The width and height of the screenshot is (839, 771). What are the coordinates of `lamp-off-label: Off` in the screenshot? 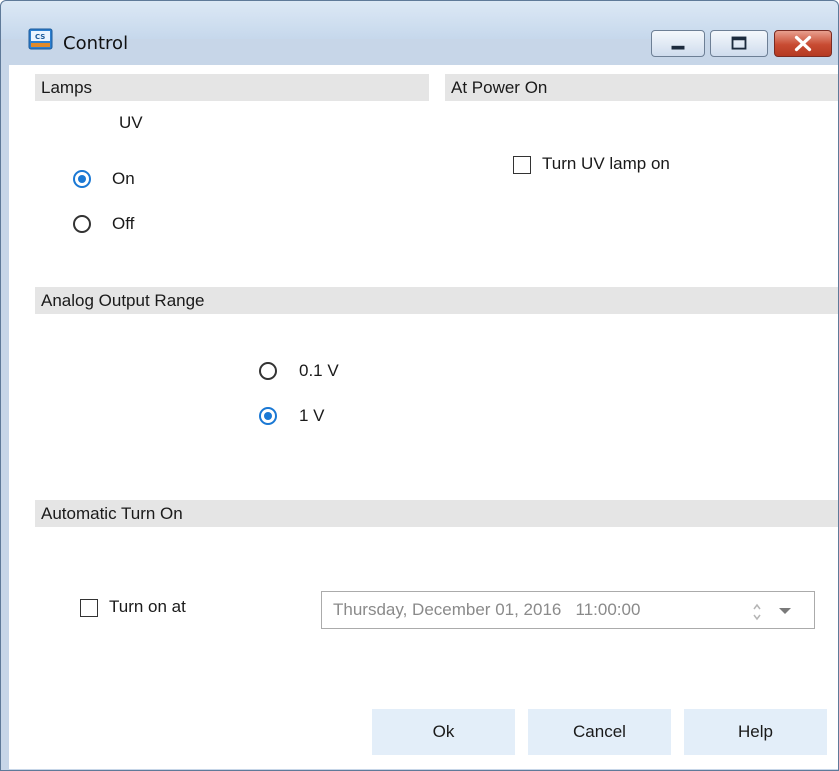 It's located at (123, 224).